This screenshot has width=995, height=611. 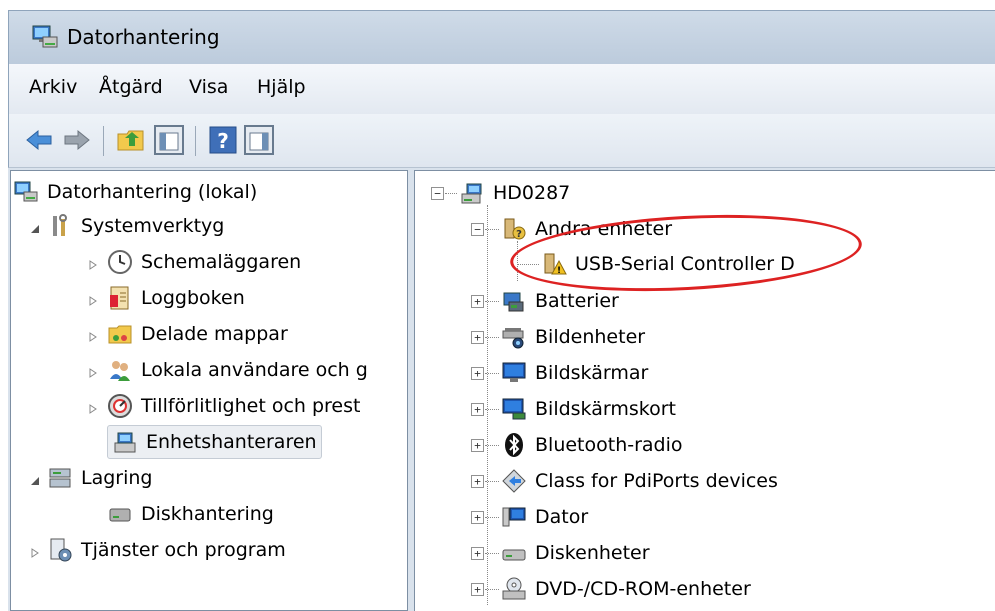 I want to click on port-connector-icon, so click(x=514, y=481).